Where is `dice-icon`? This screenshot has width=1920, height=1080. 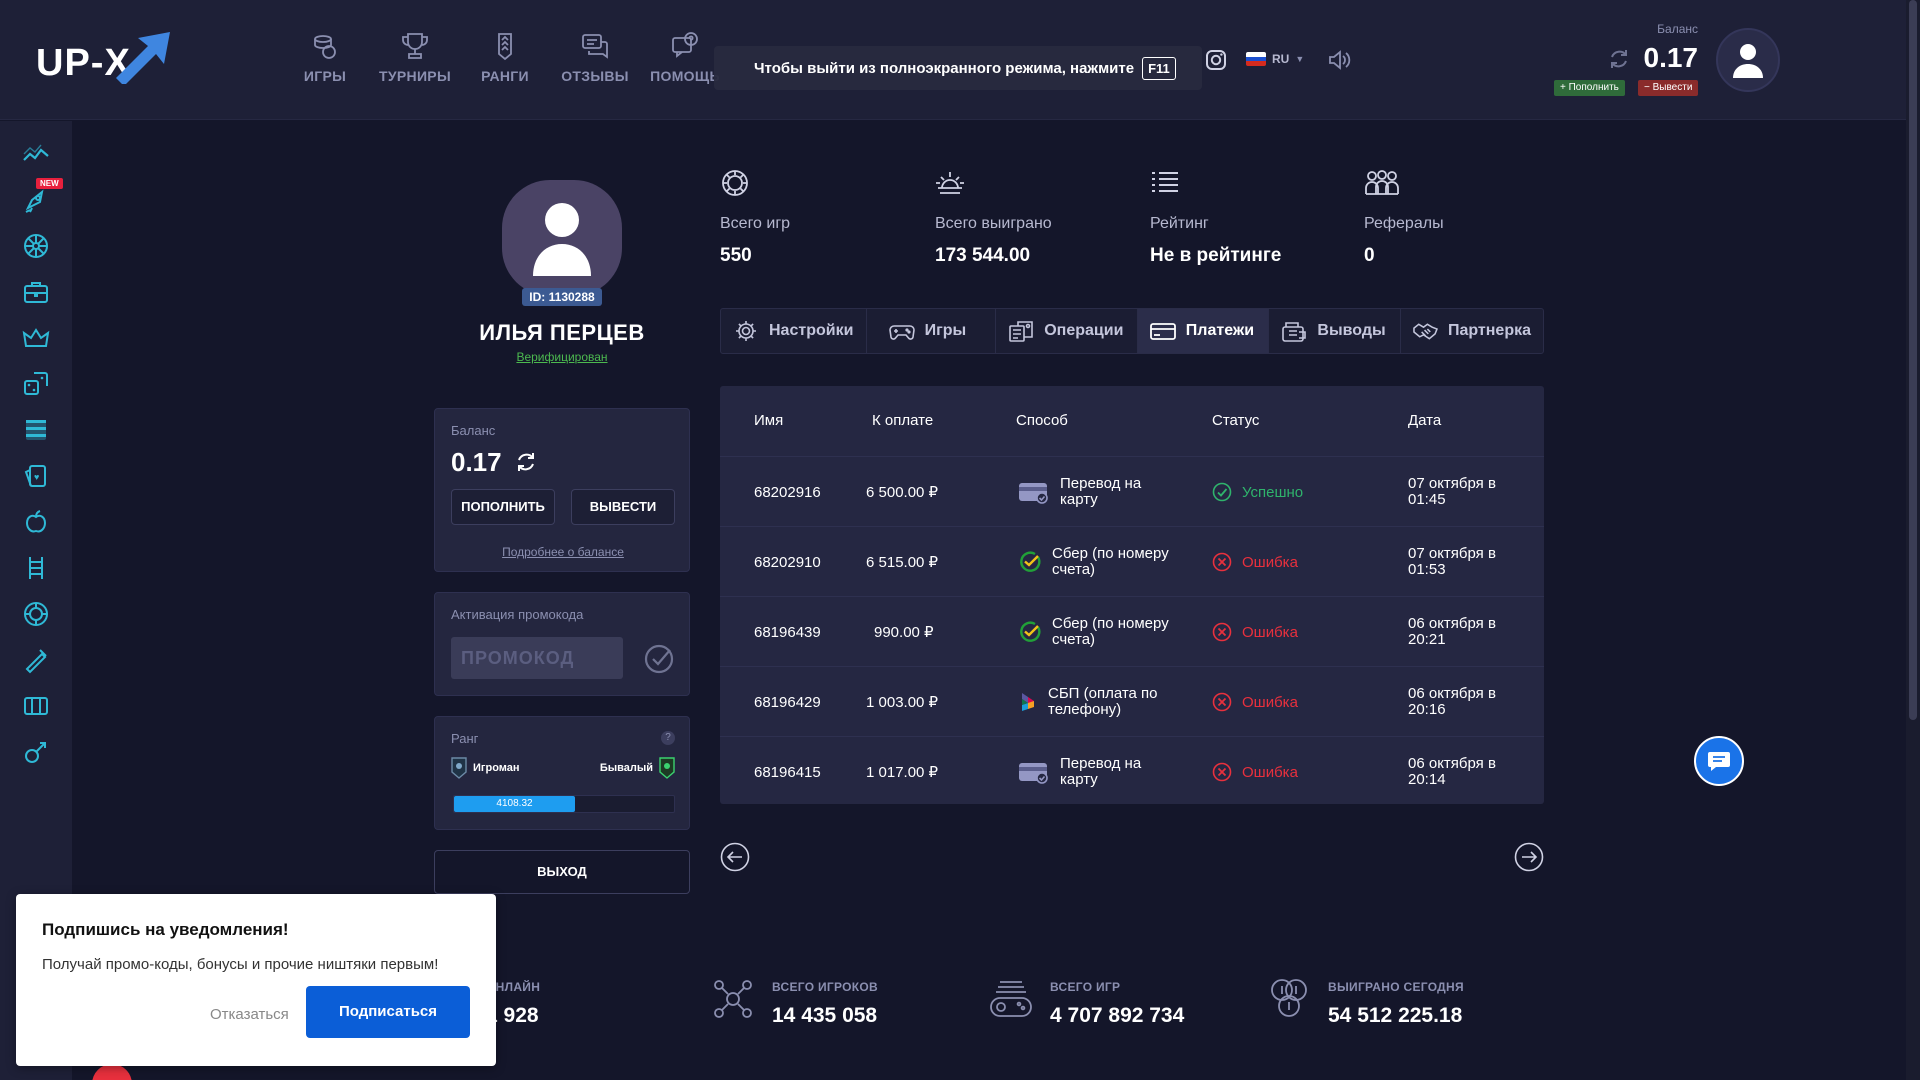
dice-icon is located at coordinates (36, 384).